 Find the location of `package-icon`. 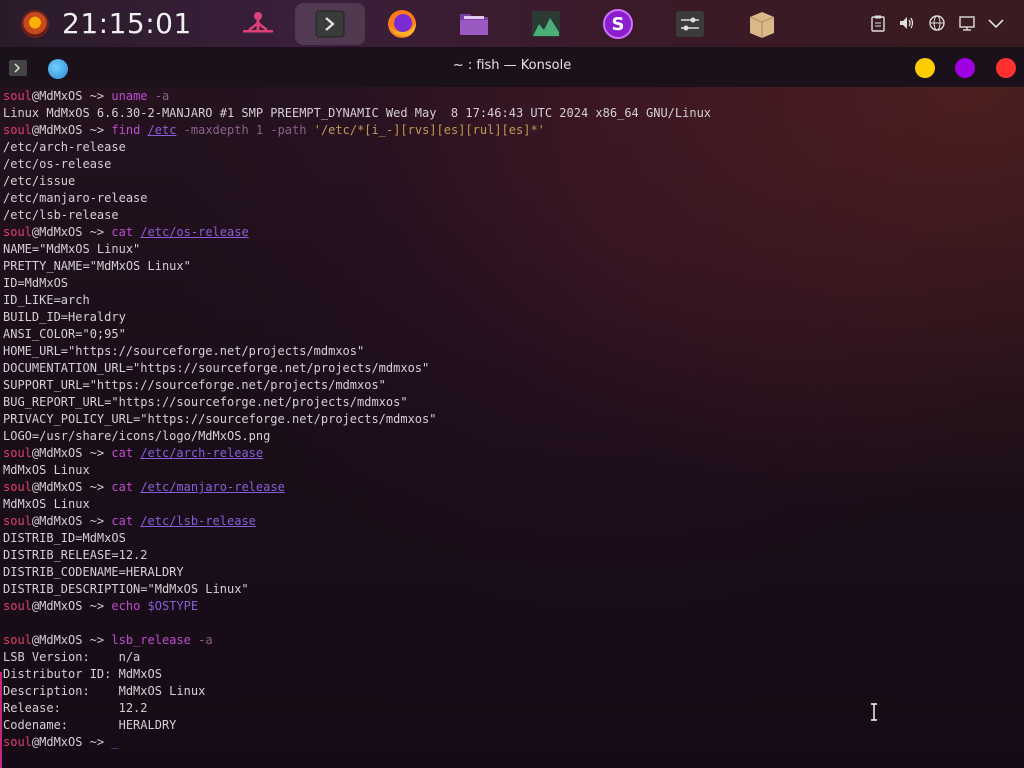

package-icon is located at coordinates (762, 24).